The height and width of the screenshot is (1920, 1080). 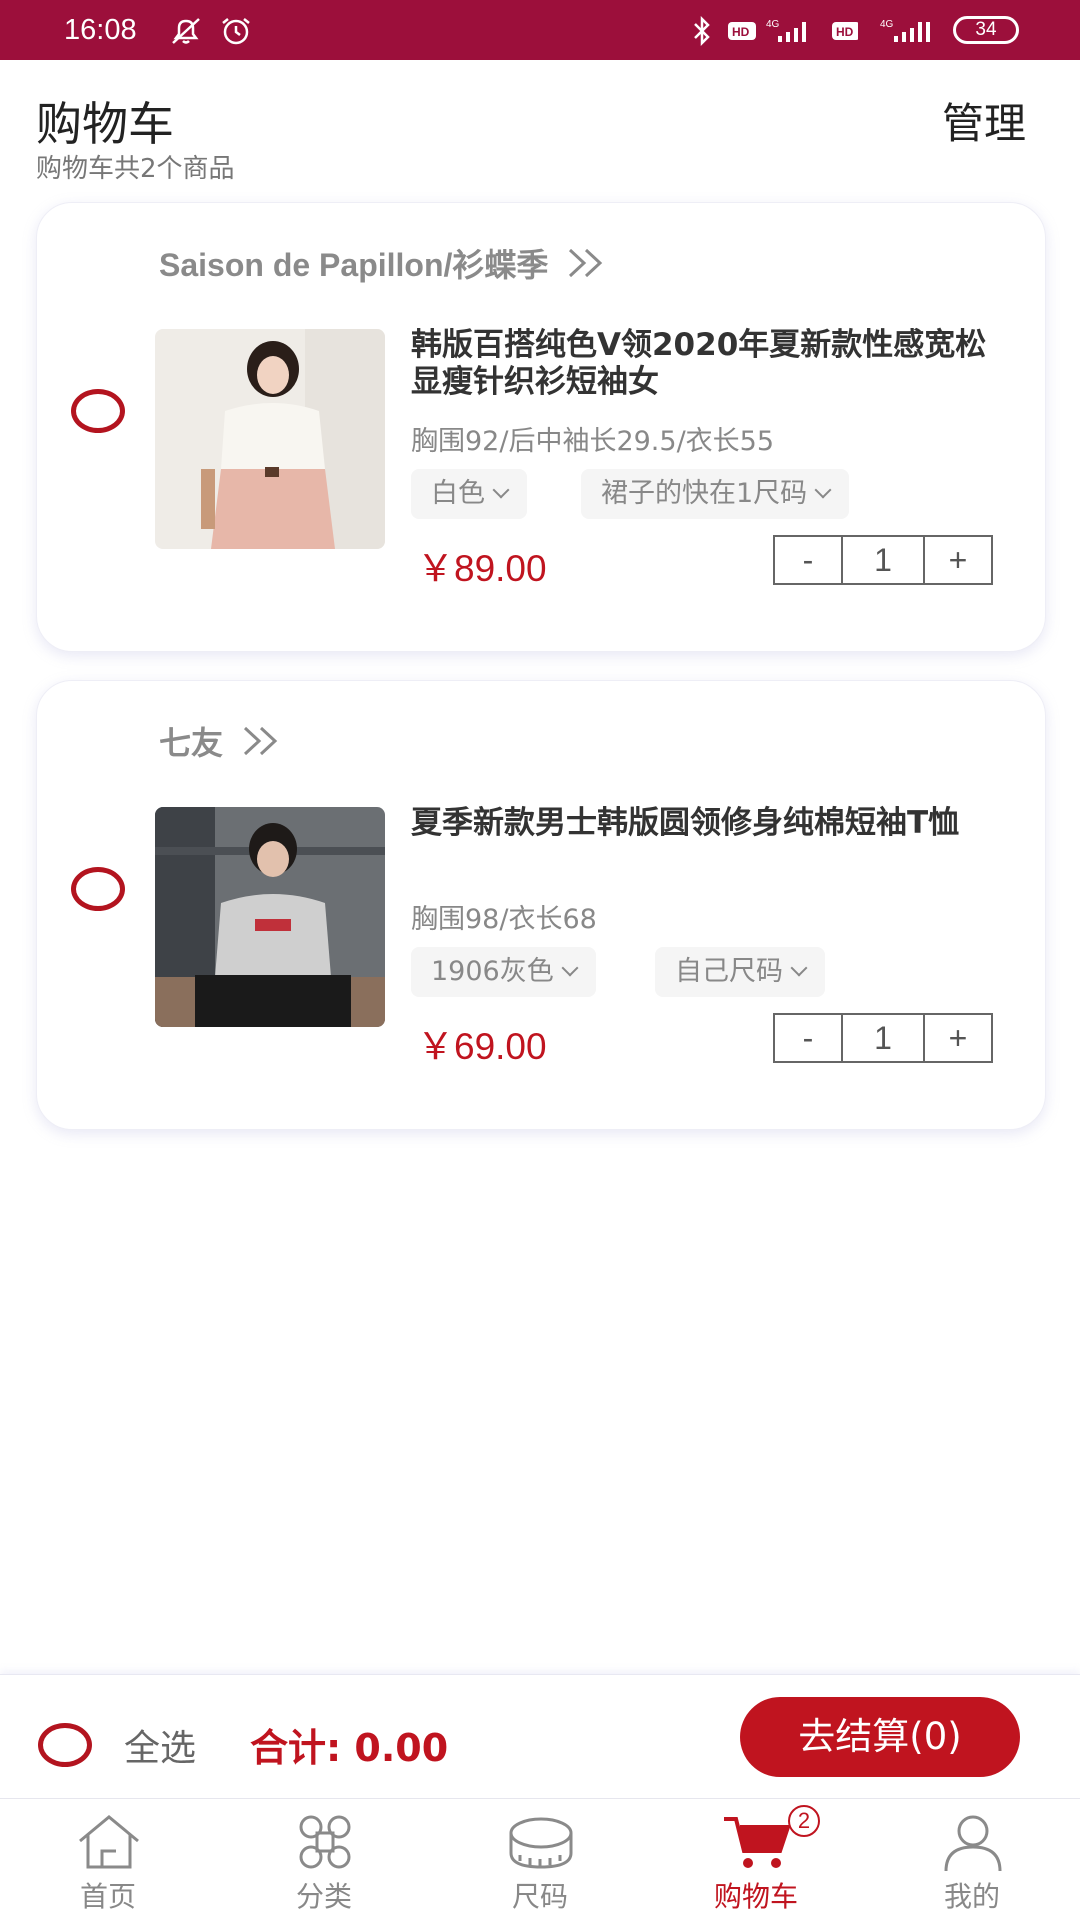 What do you see at coordinates (541, 1843) in the screenshot?
I see `tape-measure-icon` at bounding box center [541, 1843].